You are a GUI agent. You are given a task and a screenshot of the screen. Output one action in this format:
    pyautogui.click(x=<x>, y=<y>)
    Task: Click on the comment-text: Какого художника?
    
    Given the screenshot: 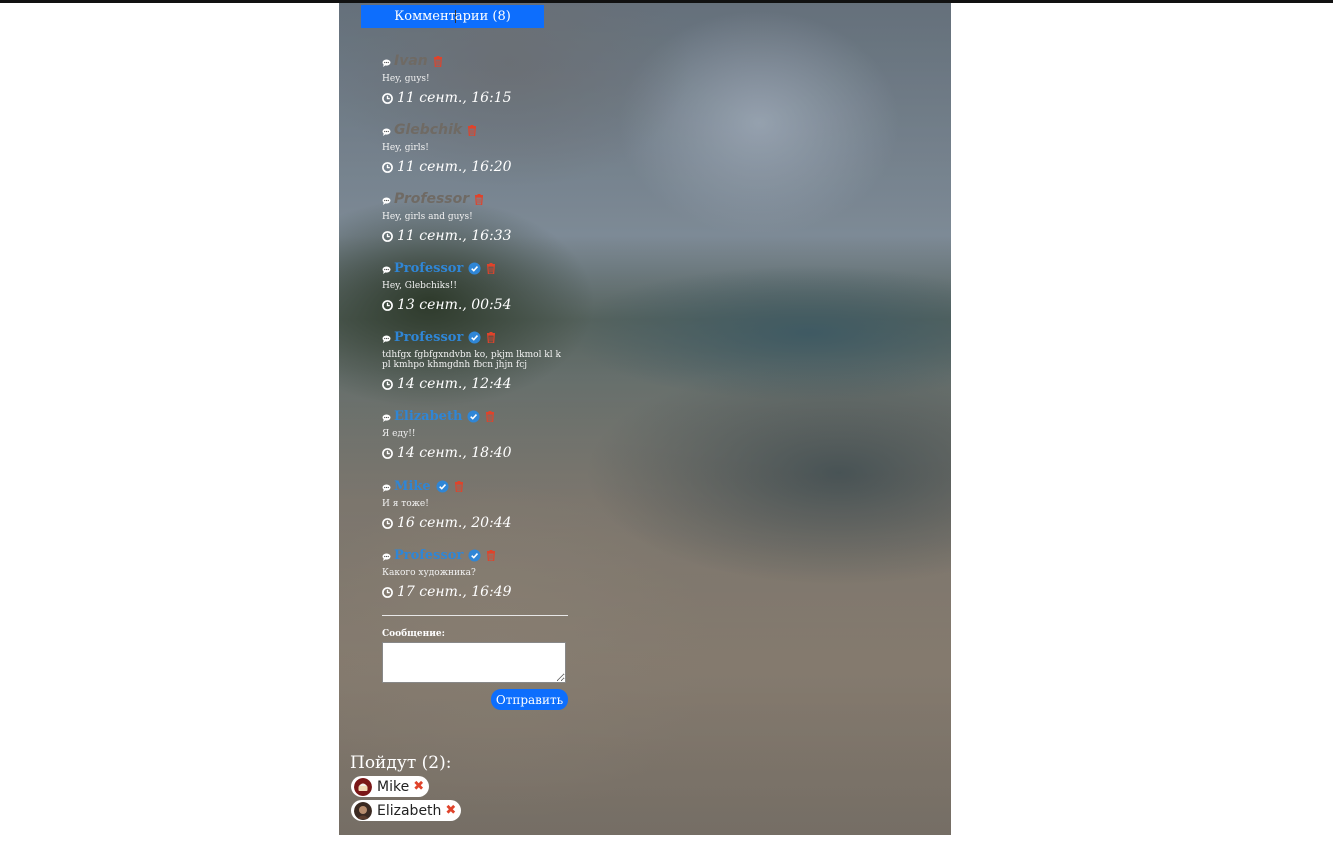 What is the action you would take?
    pyautogui.click(x=429, y=573)
    